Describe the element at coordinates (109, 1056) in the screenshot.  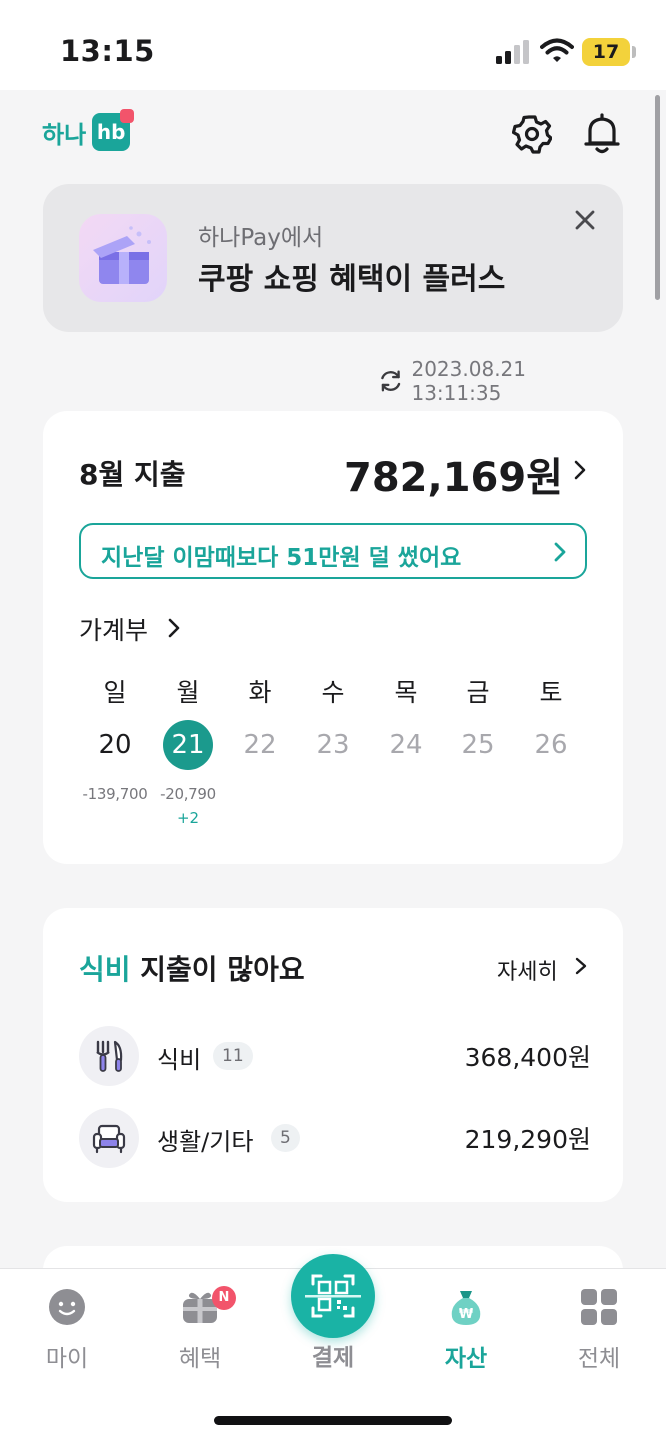
I see `utensils-icon` at that location.